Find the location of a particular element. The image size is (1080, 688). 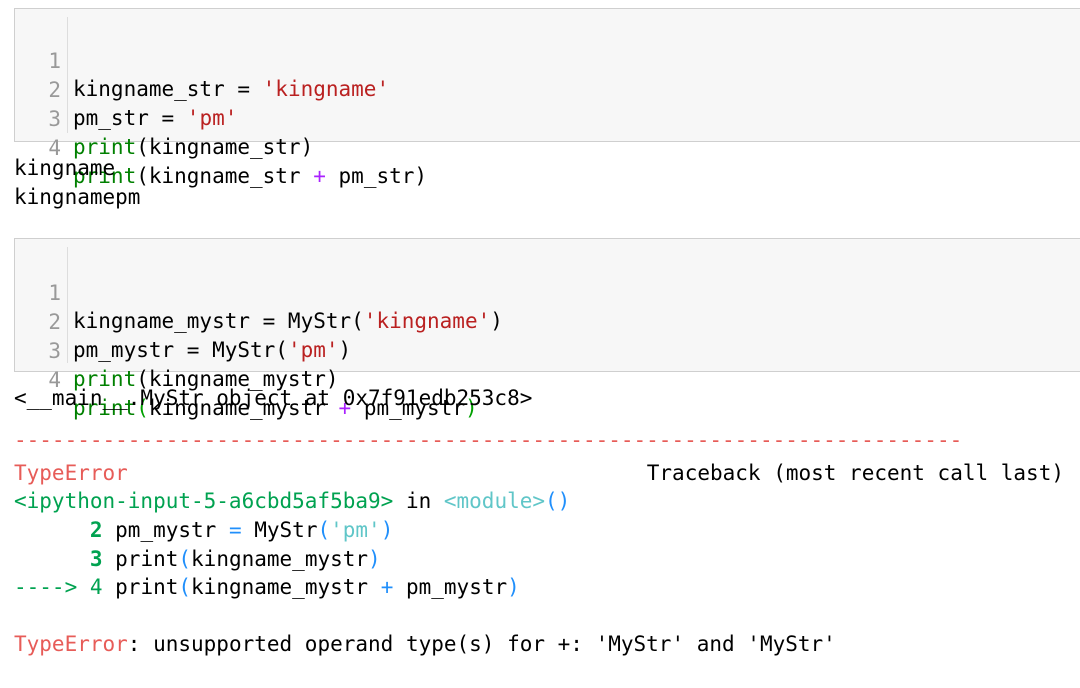

traceback-code-line: 2 pm_mystr = MyStr('pm') is located at coordinates (241, 530).